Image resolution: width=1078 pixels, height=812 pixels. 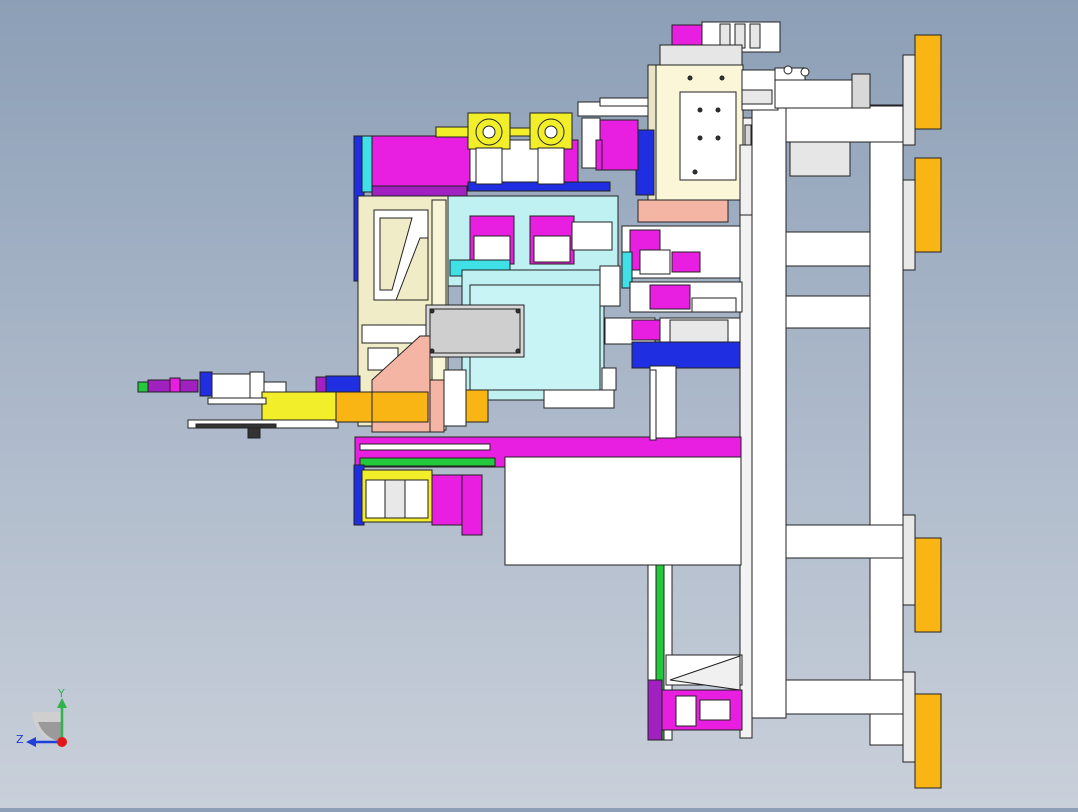 What do you see at coordinates (62, 742) in the screenshot?
I see `x-axis-dot` at bounding box center [62, 742].